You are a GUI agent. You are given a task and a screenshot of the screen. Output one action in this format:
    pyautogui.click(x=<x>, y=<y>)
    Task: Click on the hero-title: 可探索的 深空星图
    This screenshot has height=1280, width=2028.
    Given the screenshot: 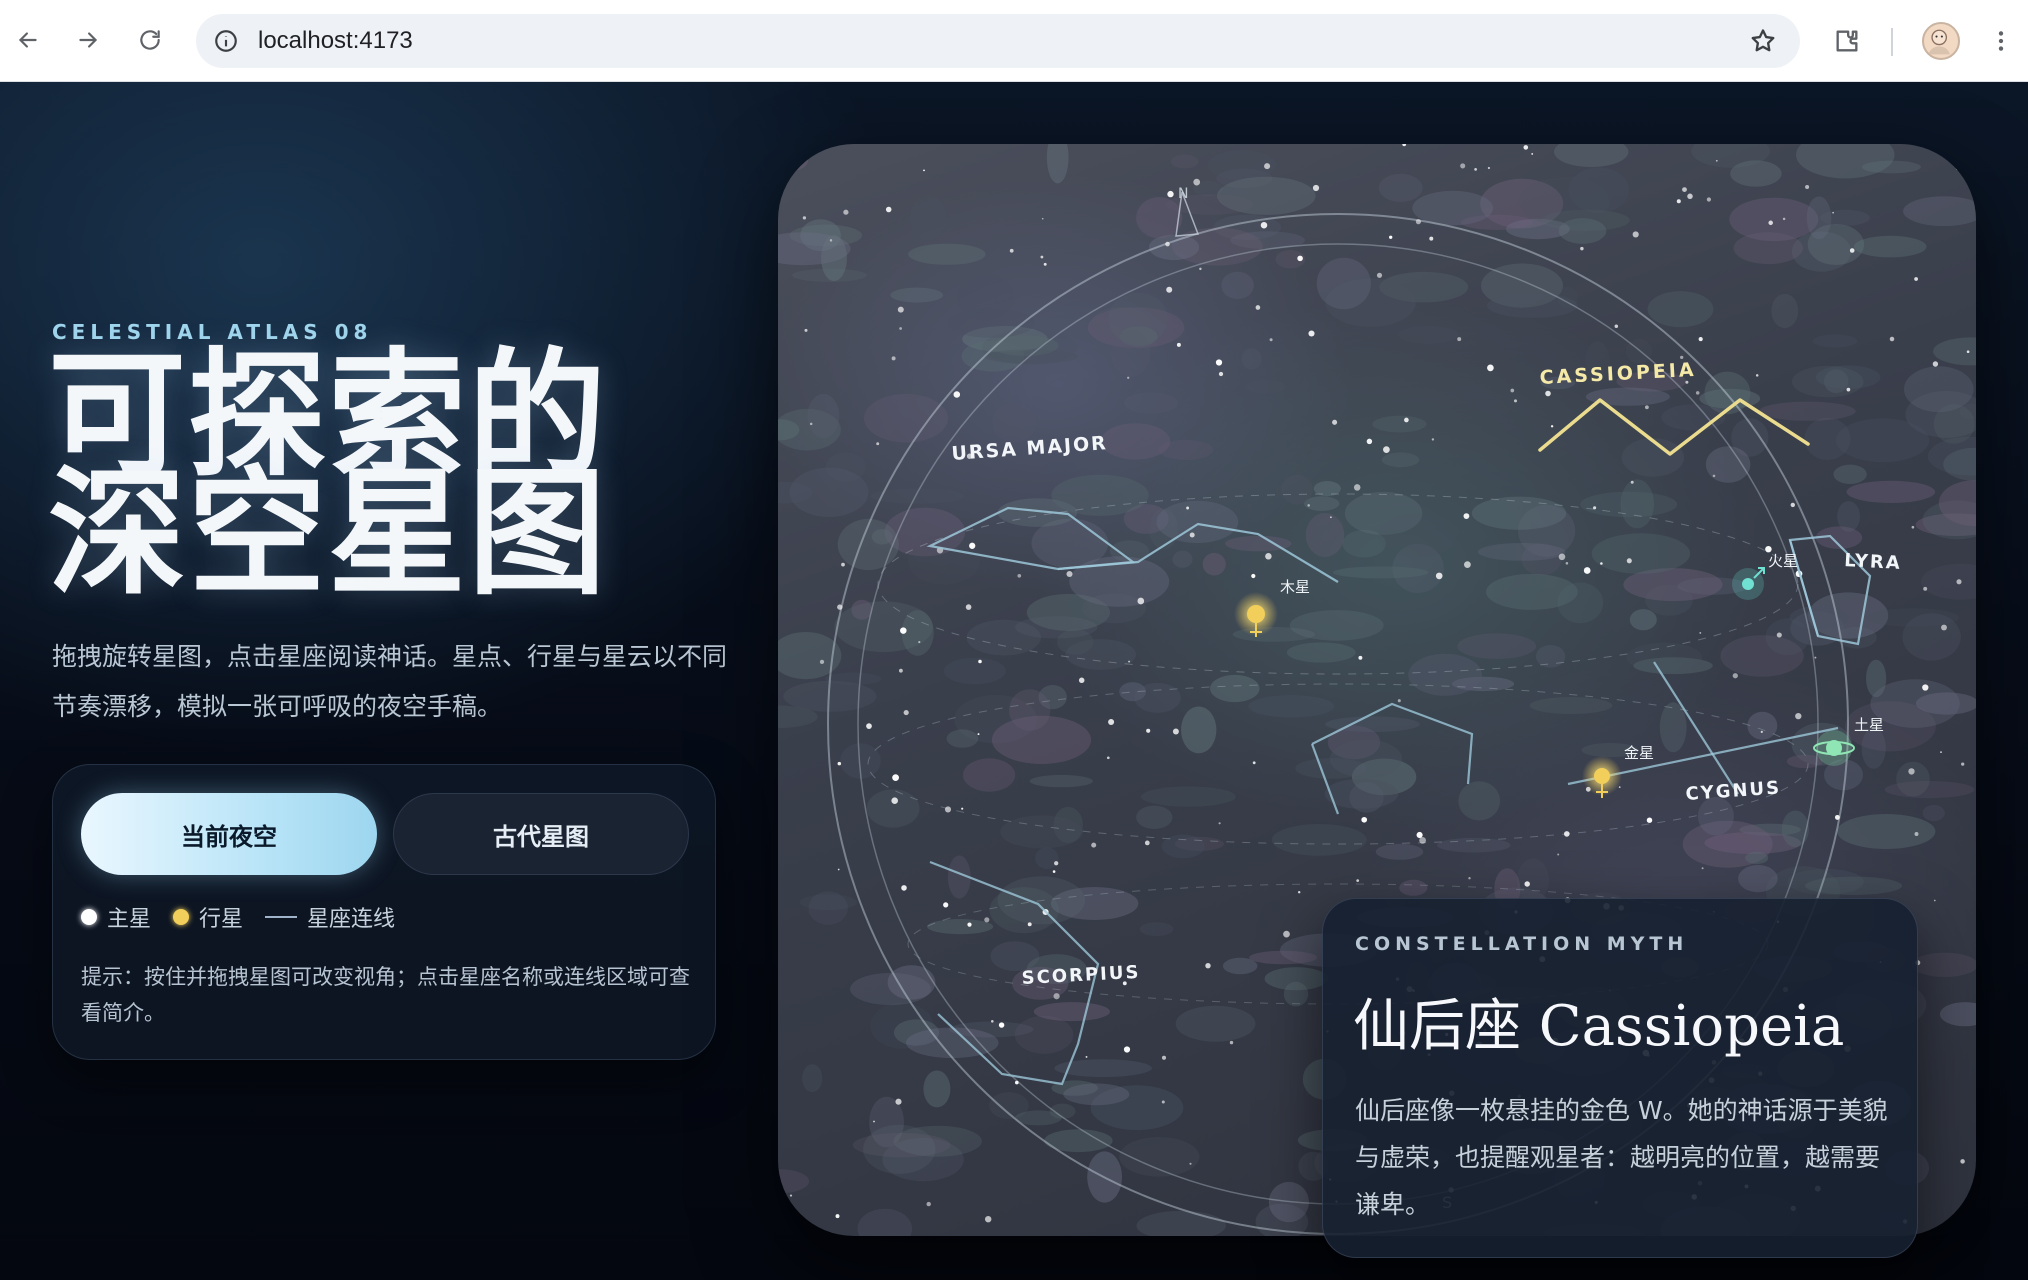 What is the action you would take?
    pyautogui.click(x=398, y=480)
    